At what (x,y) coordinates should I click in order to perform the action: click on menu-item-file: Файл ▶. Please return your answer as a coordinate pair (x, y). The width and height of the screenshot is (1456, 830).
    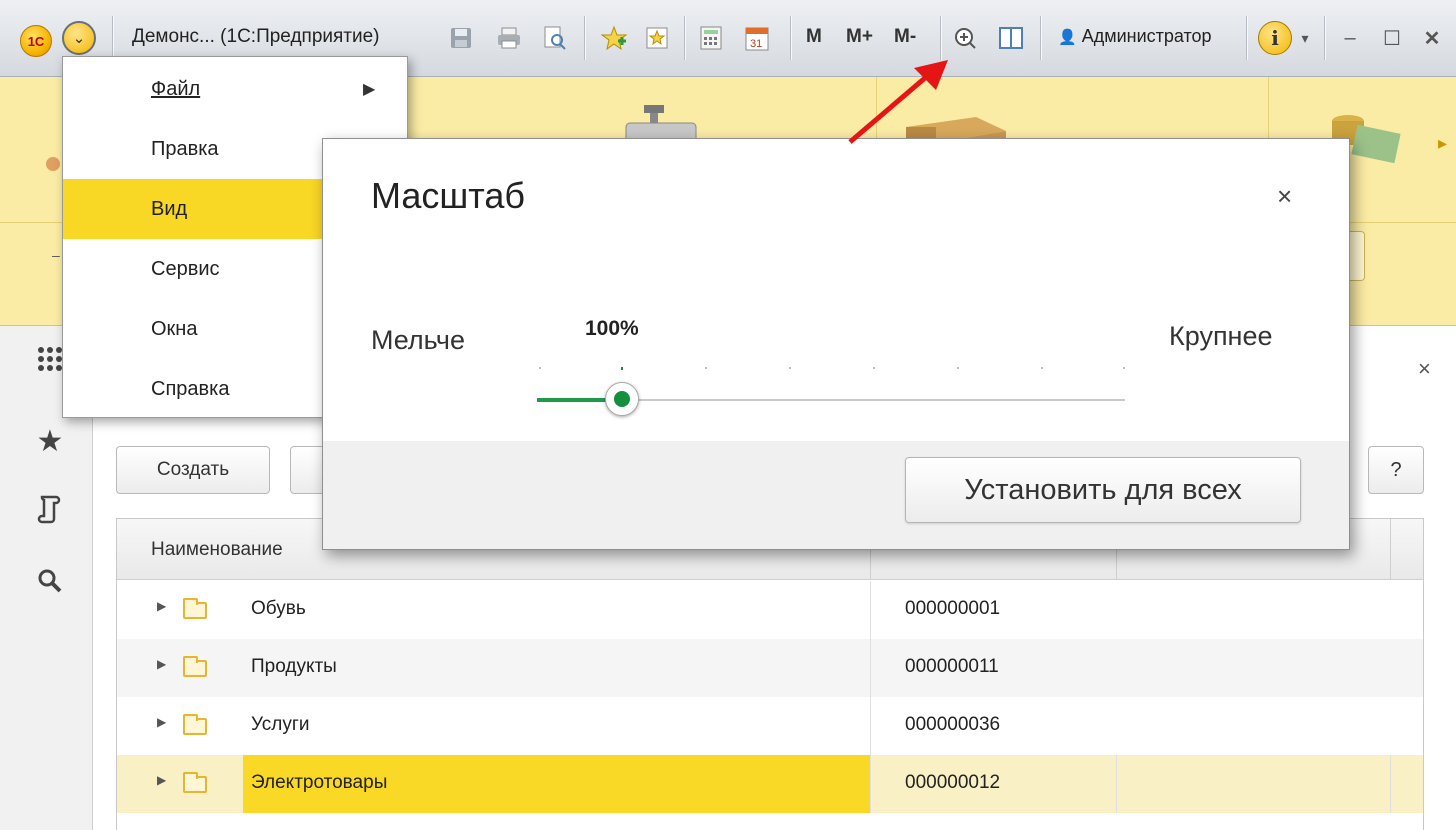
    Looking at the image, I should click on (235, 89).